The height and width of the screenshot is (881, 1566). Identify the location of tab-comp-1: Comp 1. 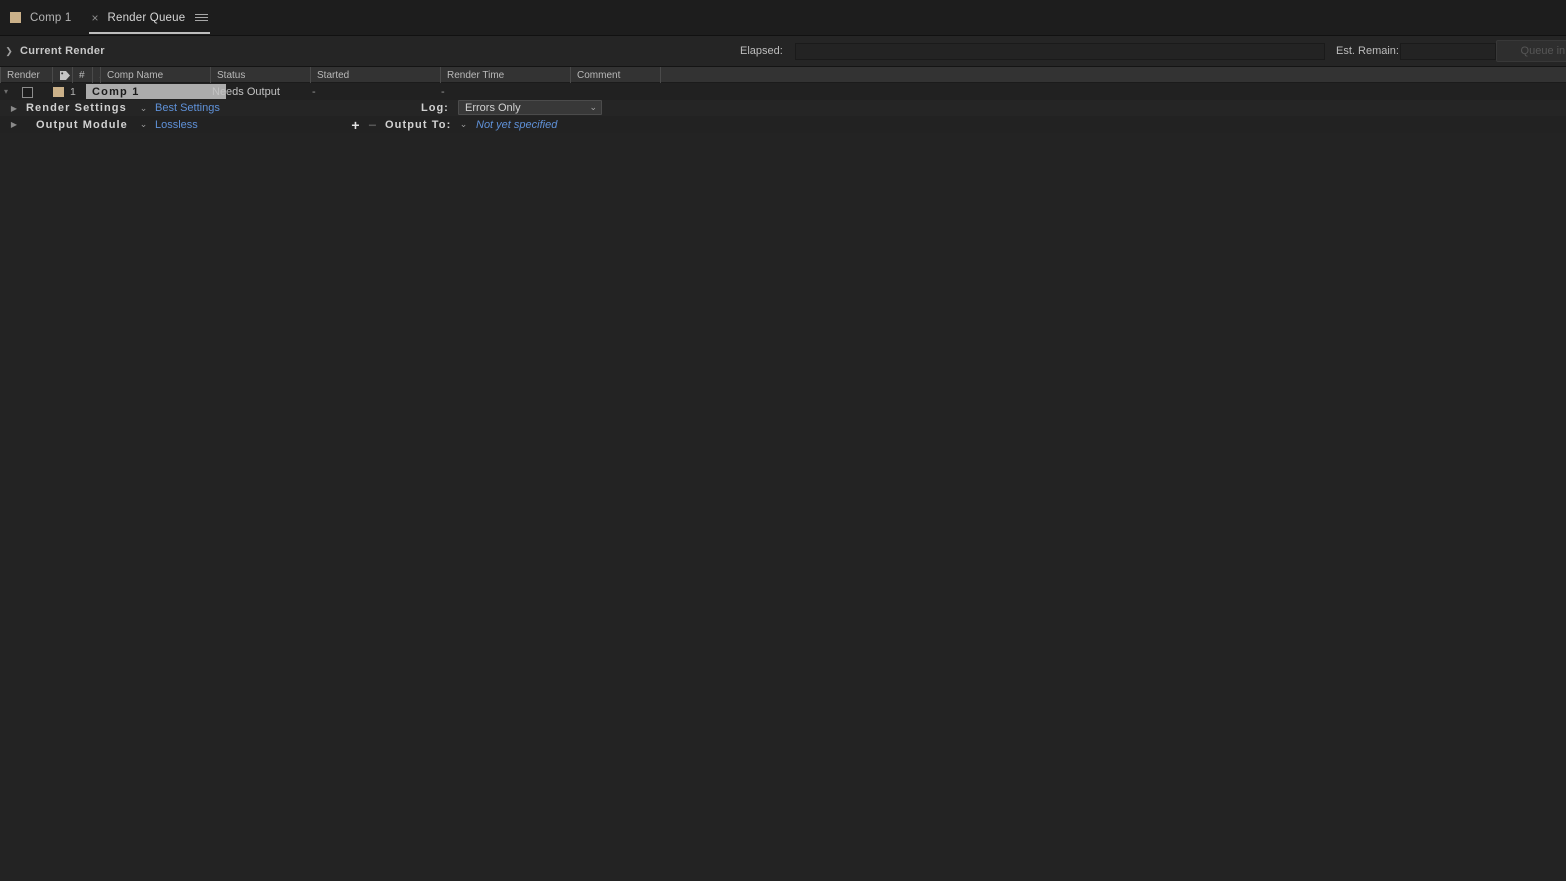
(40, 18).